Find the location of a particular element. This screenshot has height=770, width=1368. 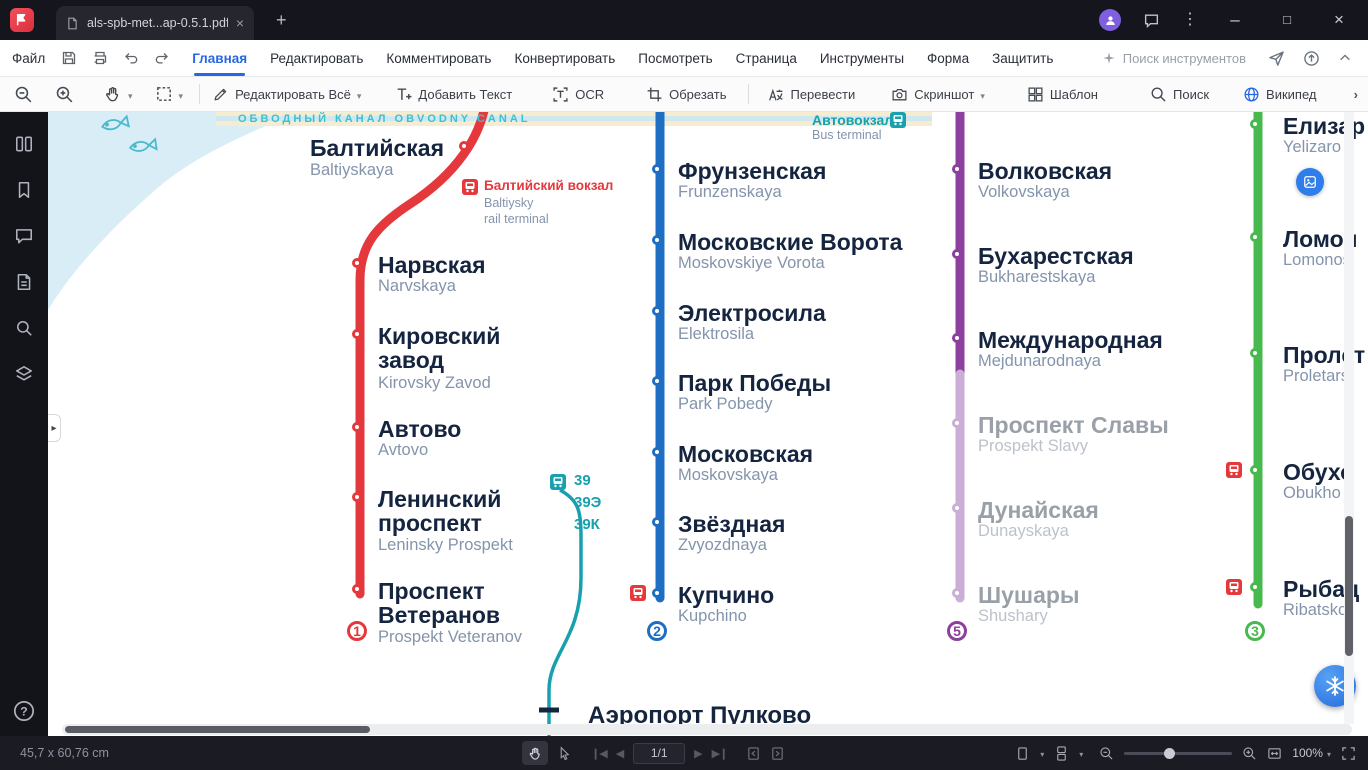

wikipedia-tool: Википед is located at coordinates (1279, 94).